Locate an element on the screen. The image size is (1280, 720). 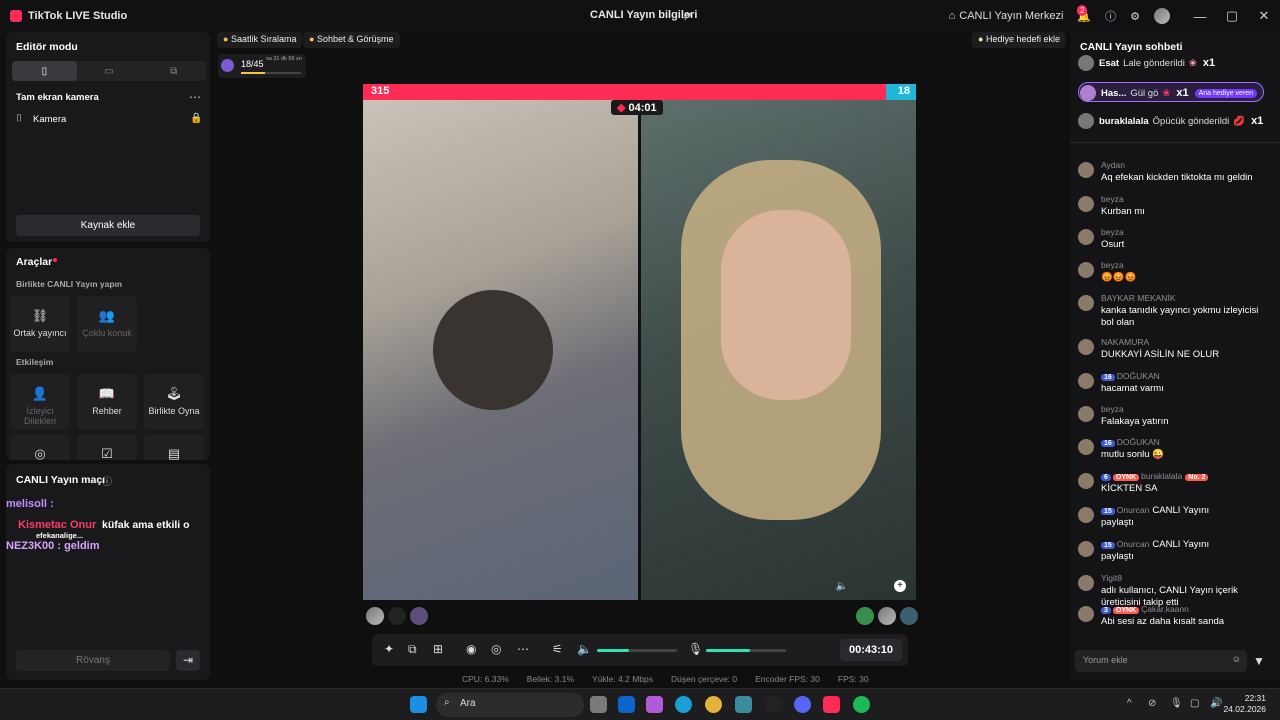
discord-icon is located at coordinates (802, 704).